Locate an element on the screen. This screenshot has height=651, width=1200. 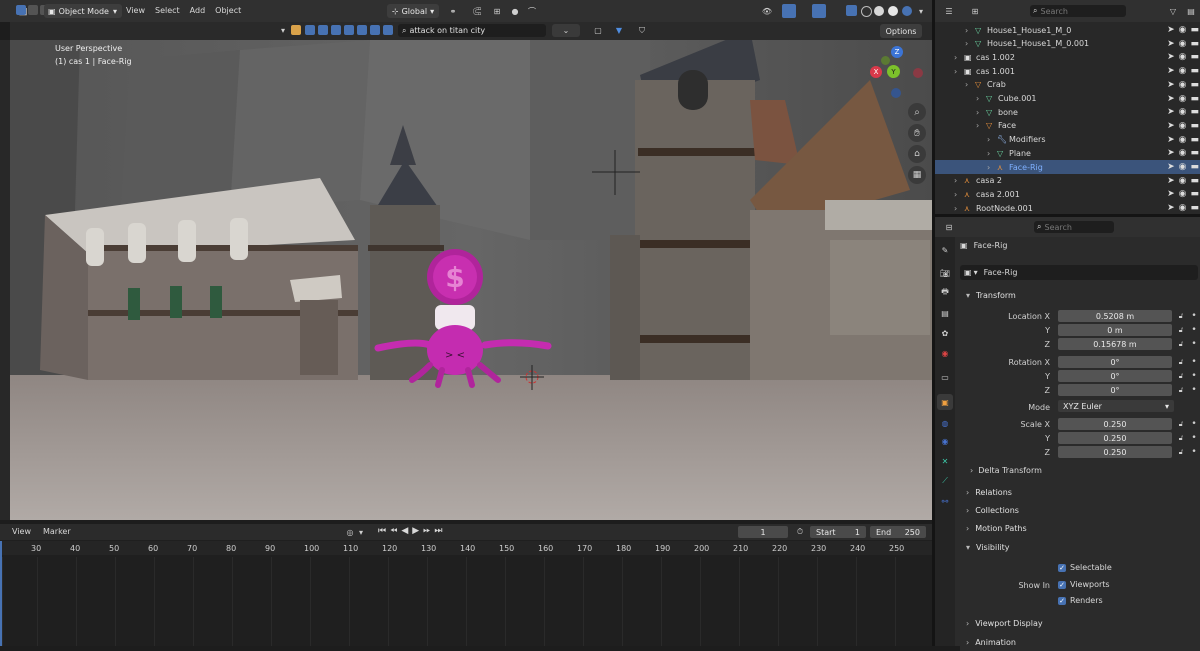
scale-x-field: 0.250 is located at coordinates (1115, 424).